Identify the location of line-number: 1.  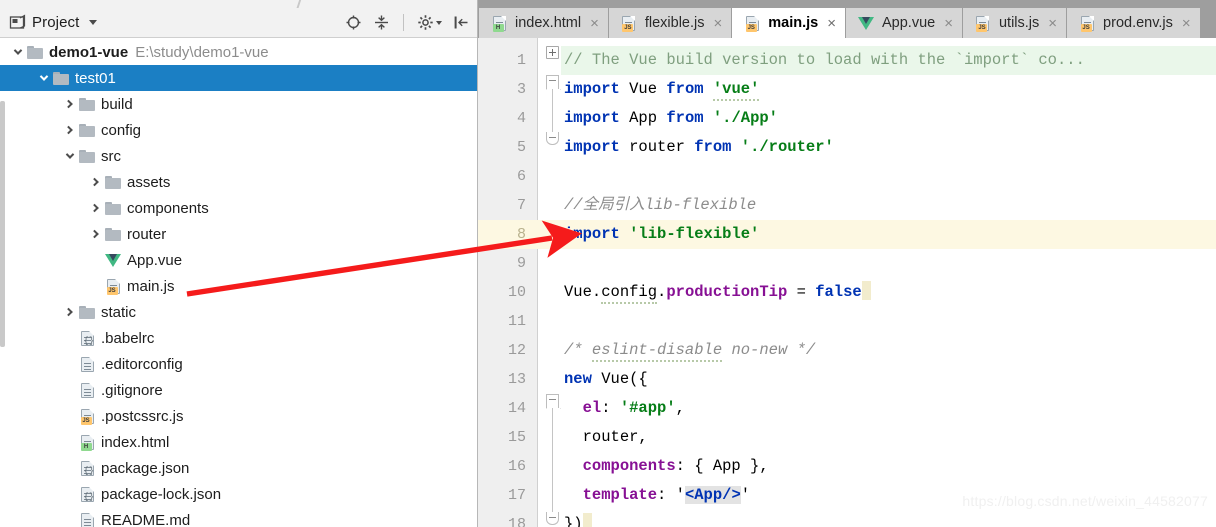
(521, 60).